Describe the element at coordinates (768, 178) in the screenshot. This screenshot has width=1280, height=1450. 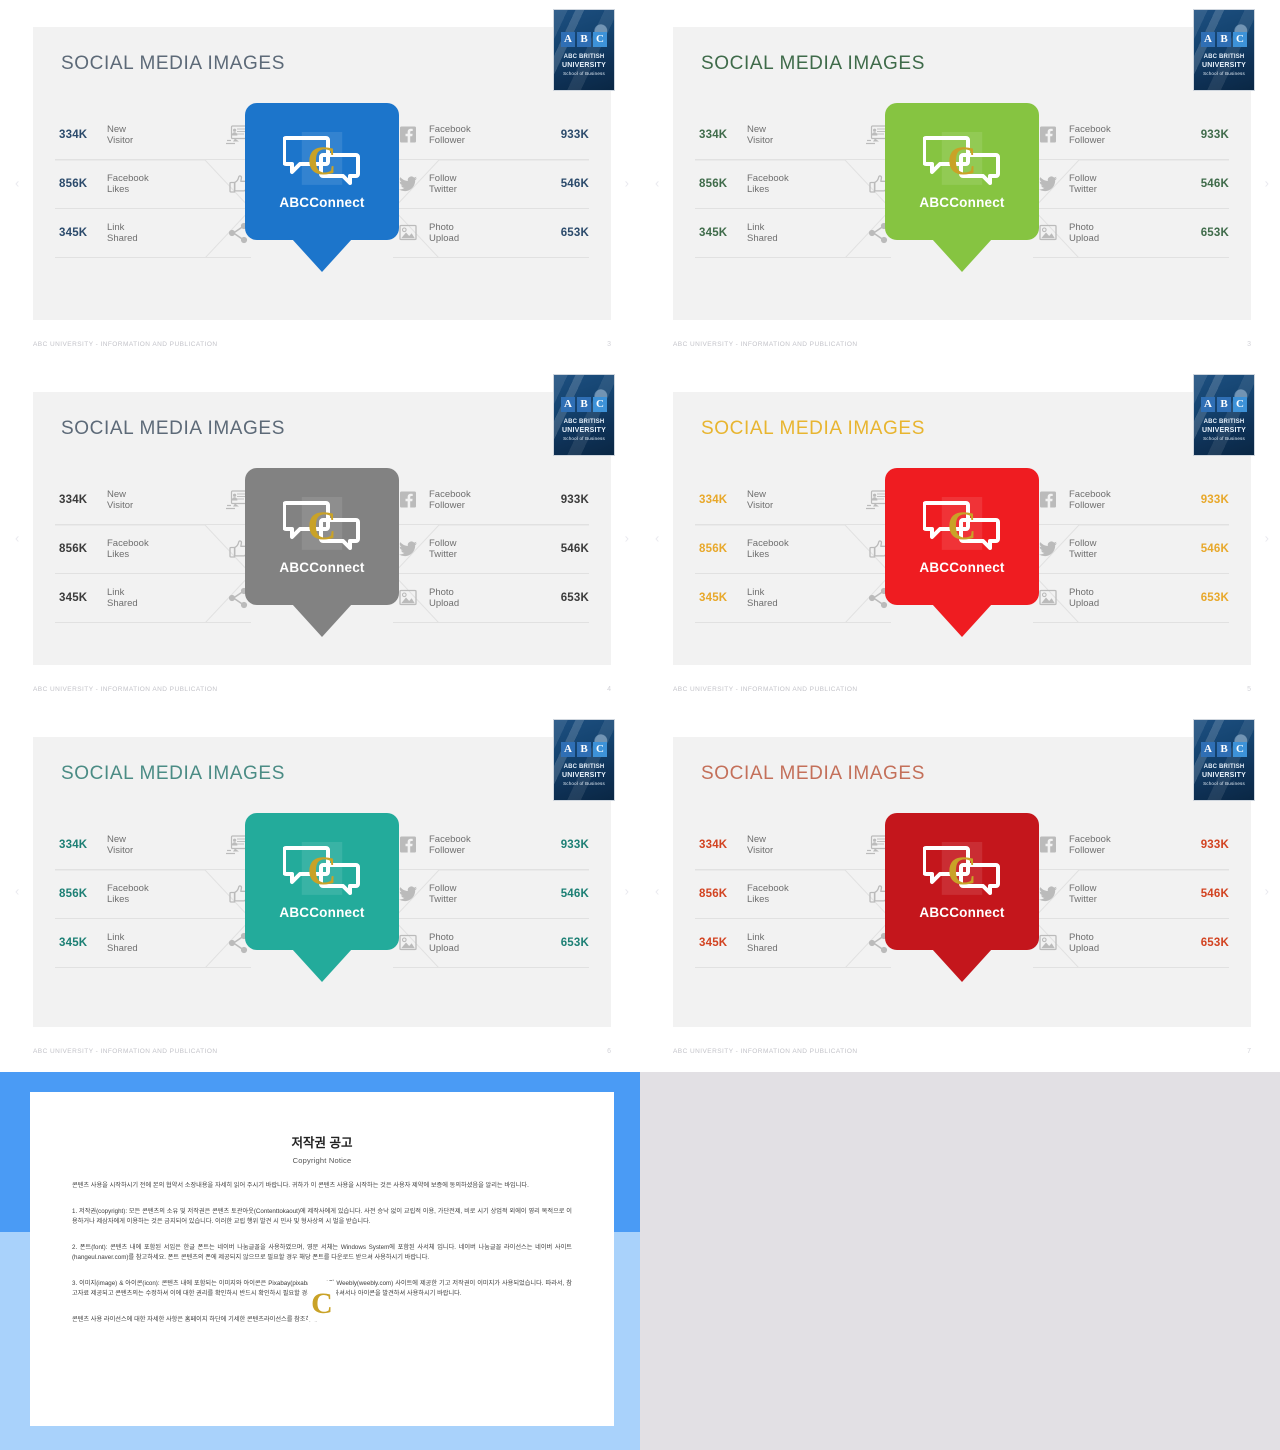
I see `stat-label-line1: Facebook` at that location.